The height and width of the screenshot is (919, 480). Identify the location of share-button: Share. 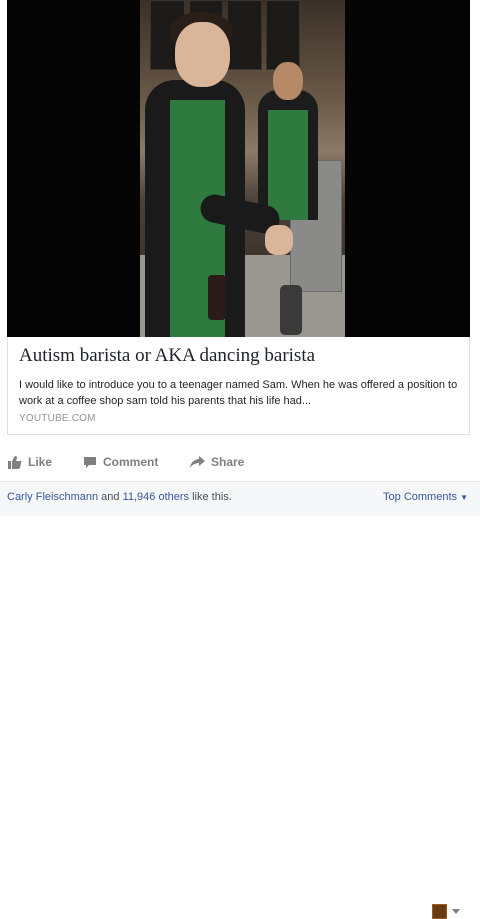
(217, 462).